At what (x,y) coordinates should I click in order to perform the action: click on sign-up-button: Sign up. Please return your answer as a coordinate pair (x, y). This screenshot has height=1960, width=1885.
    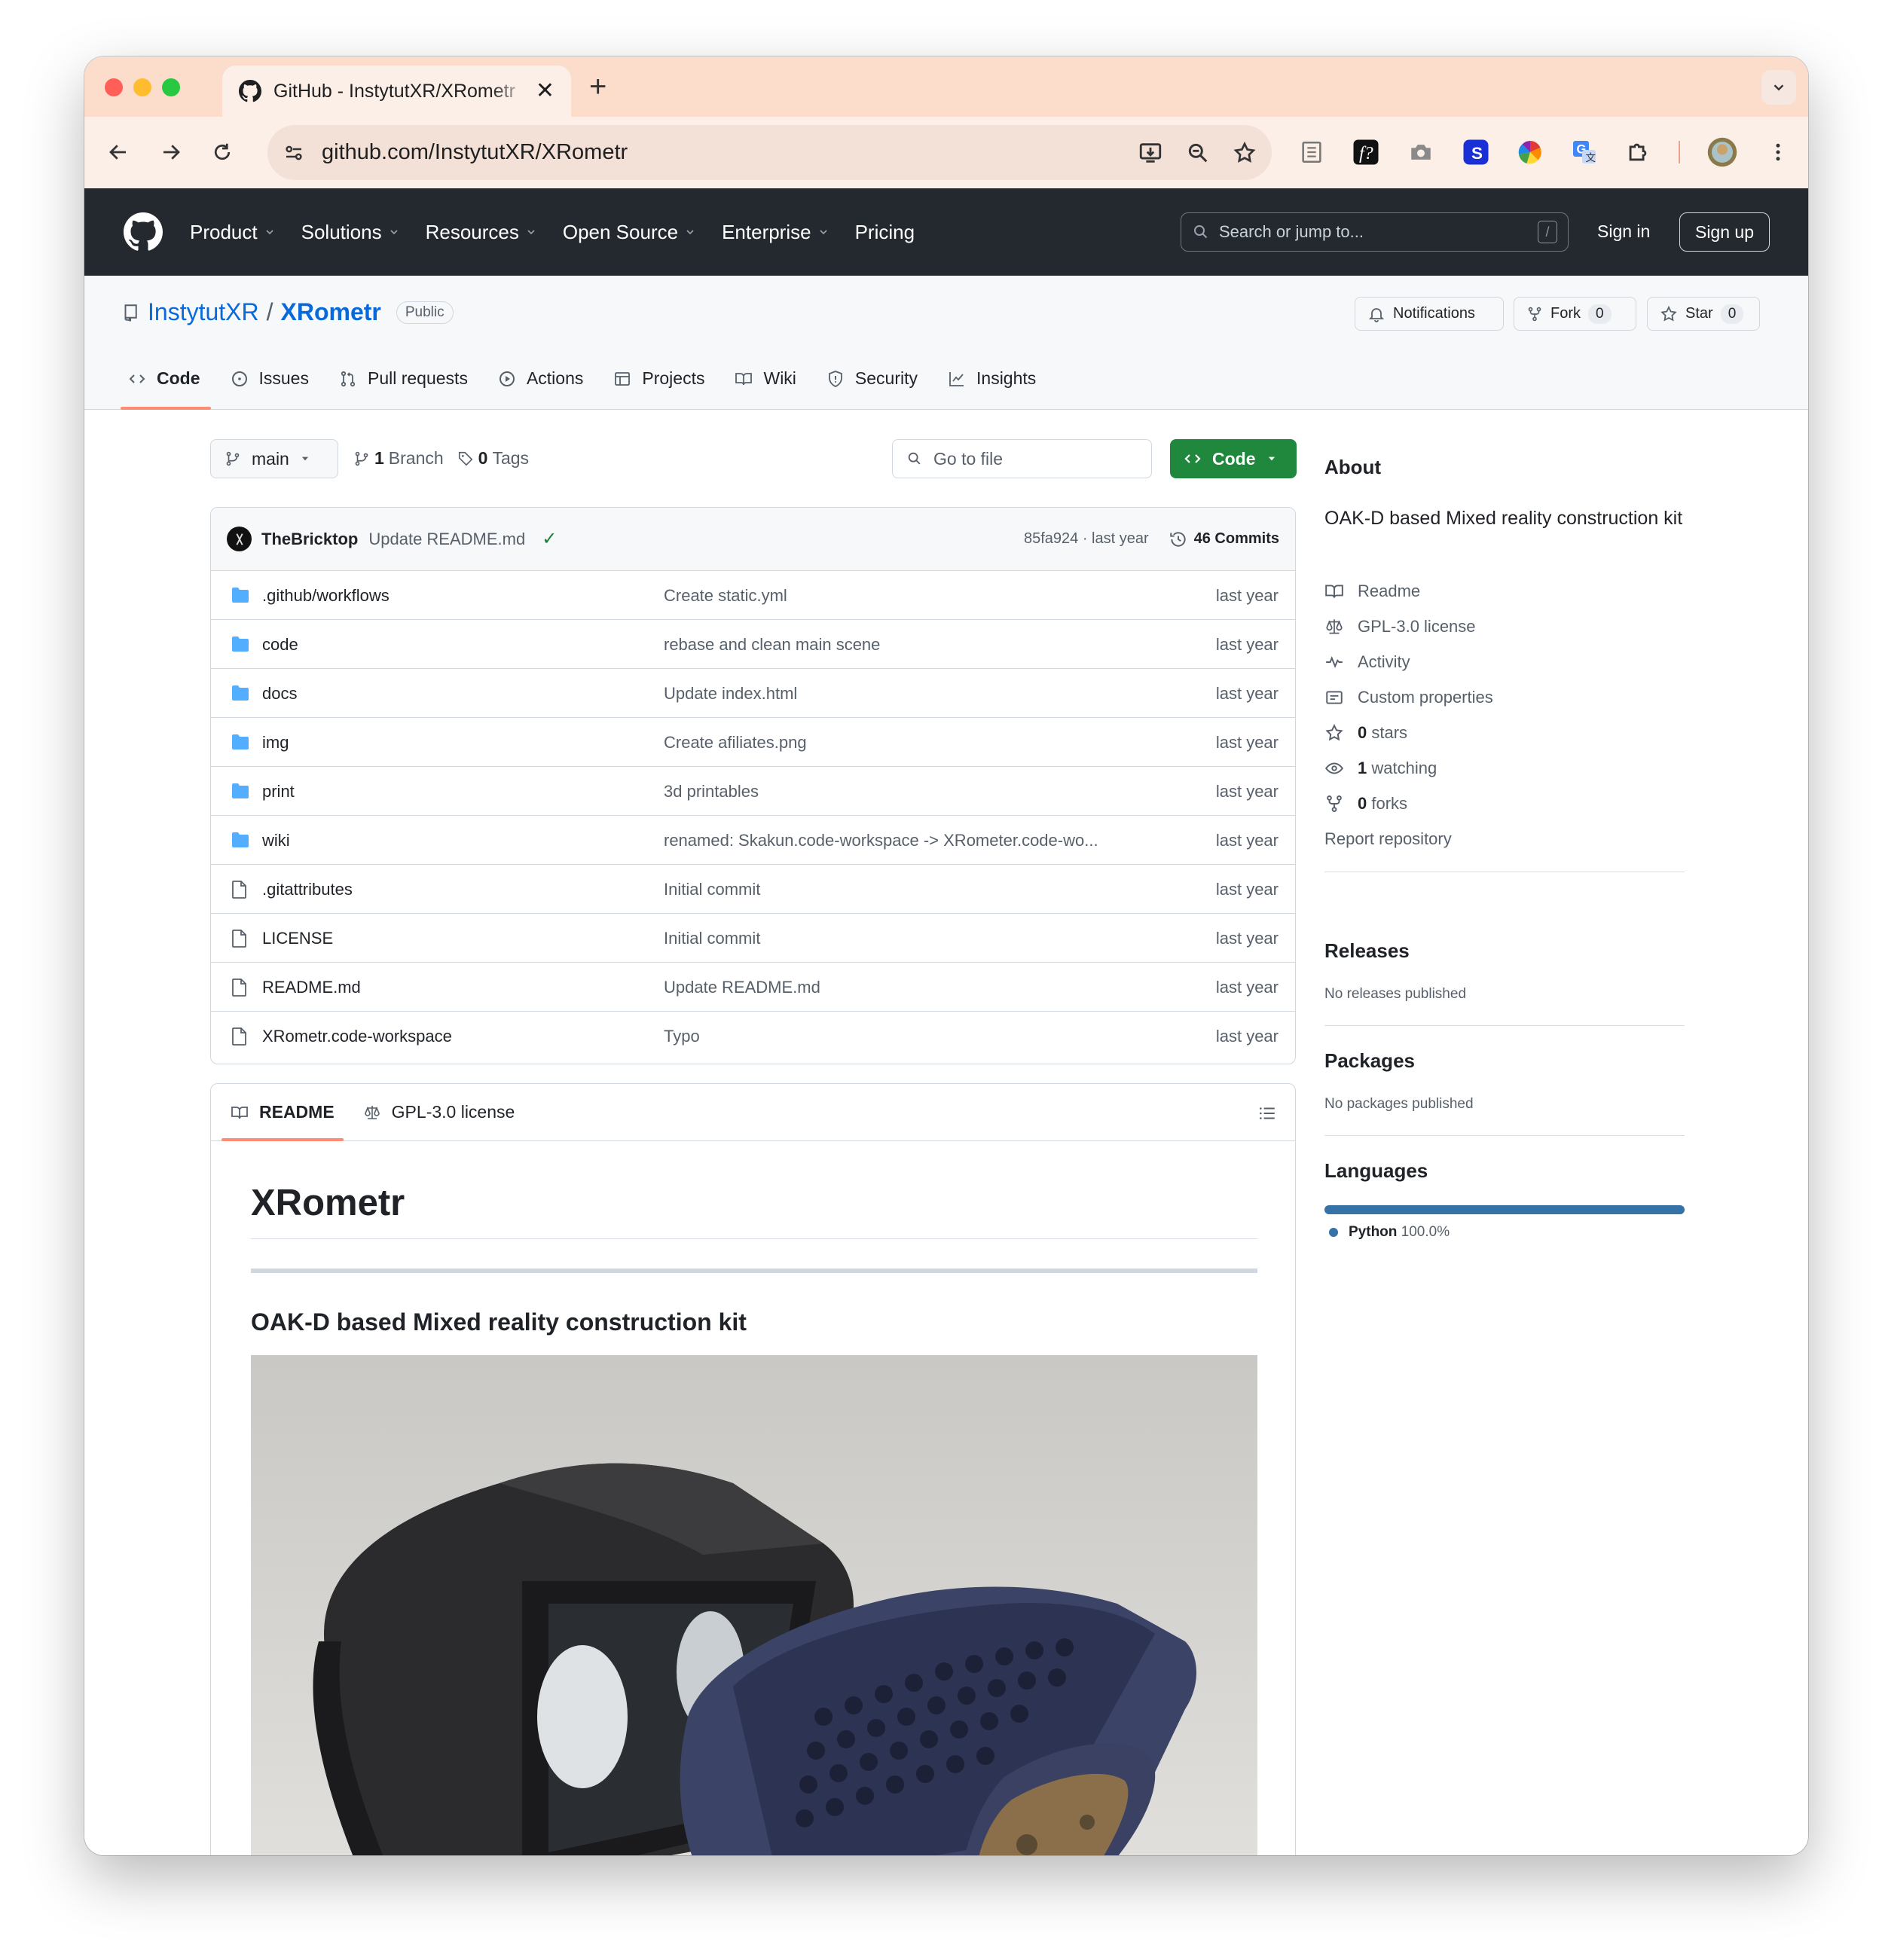
    Looking at the image, I should click on (1724, 232).